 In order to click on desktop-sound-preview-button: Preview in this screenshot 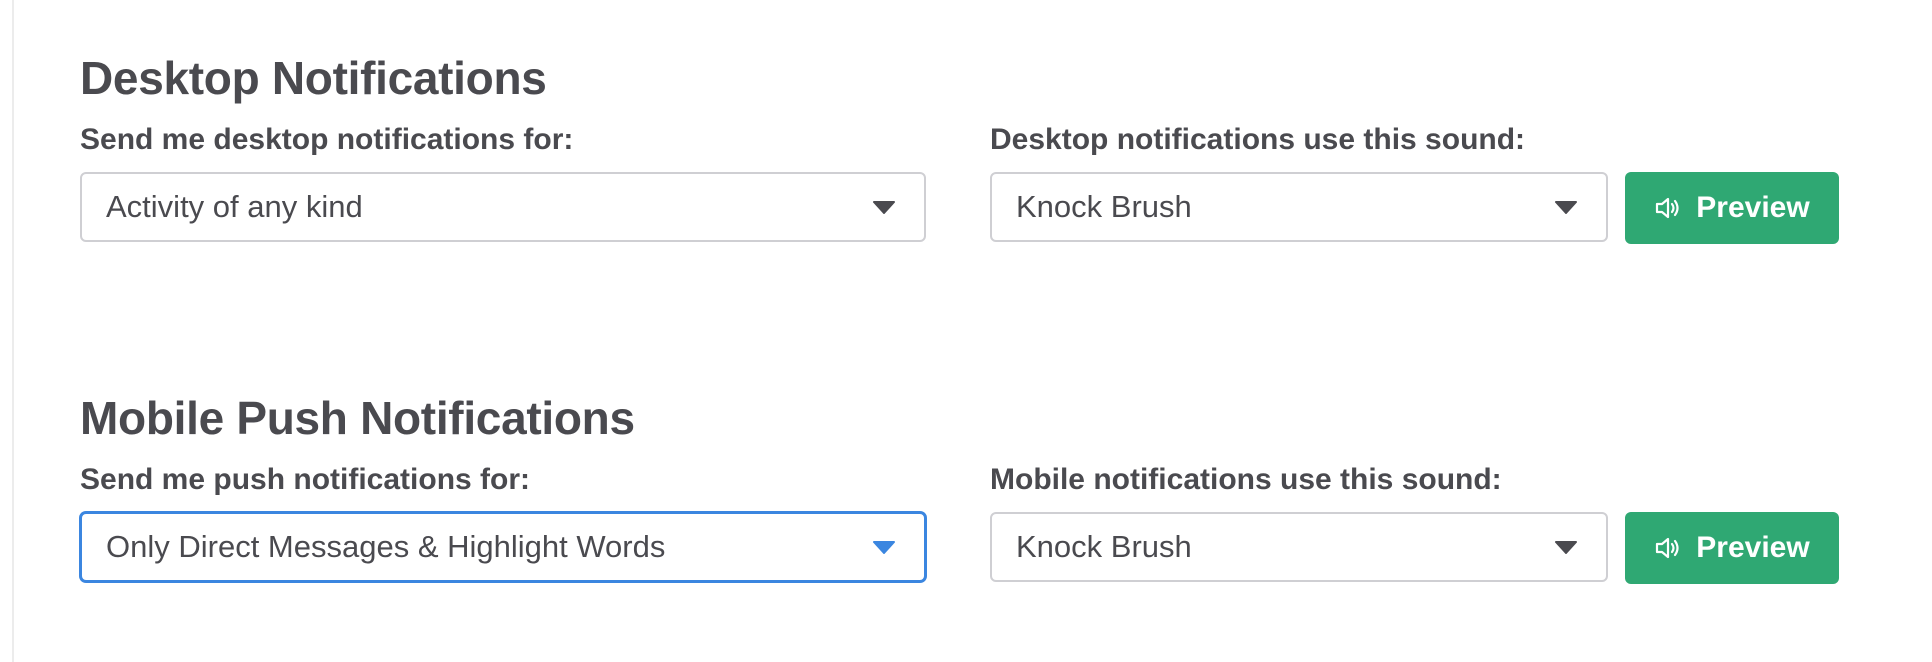, I will do `click(1732, 208)`.